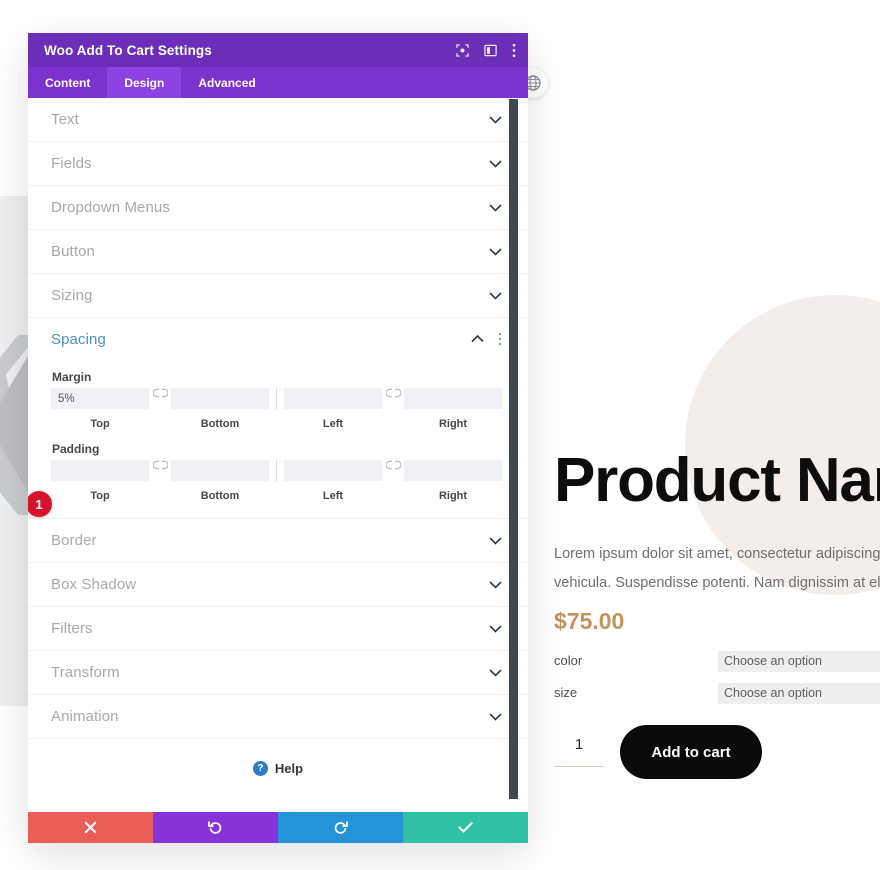  I want to click on padding-top-caption: Top, so click(100, 496).